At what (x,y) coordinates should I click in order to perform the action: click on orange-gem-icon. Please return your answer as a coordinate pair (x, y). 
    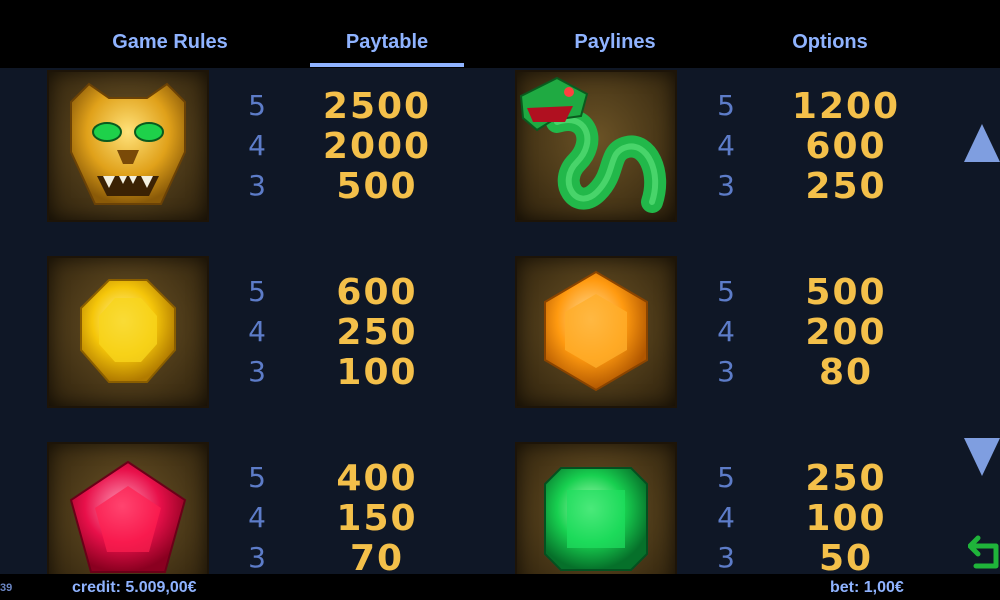
    Looking at the image, I should click on (596, 331).